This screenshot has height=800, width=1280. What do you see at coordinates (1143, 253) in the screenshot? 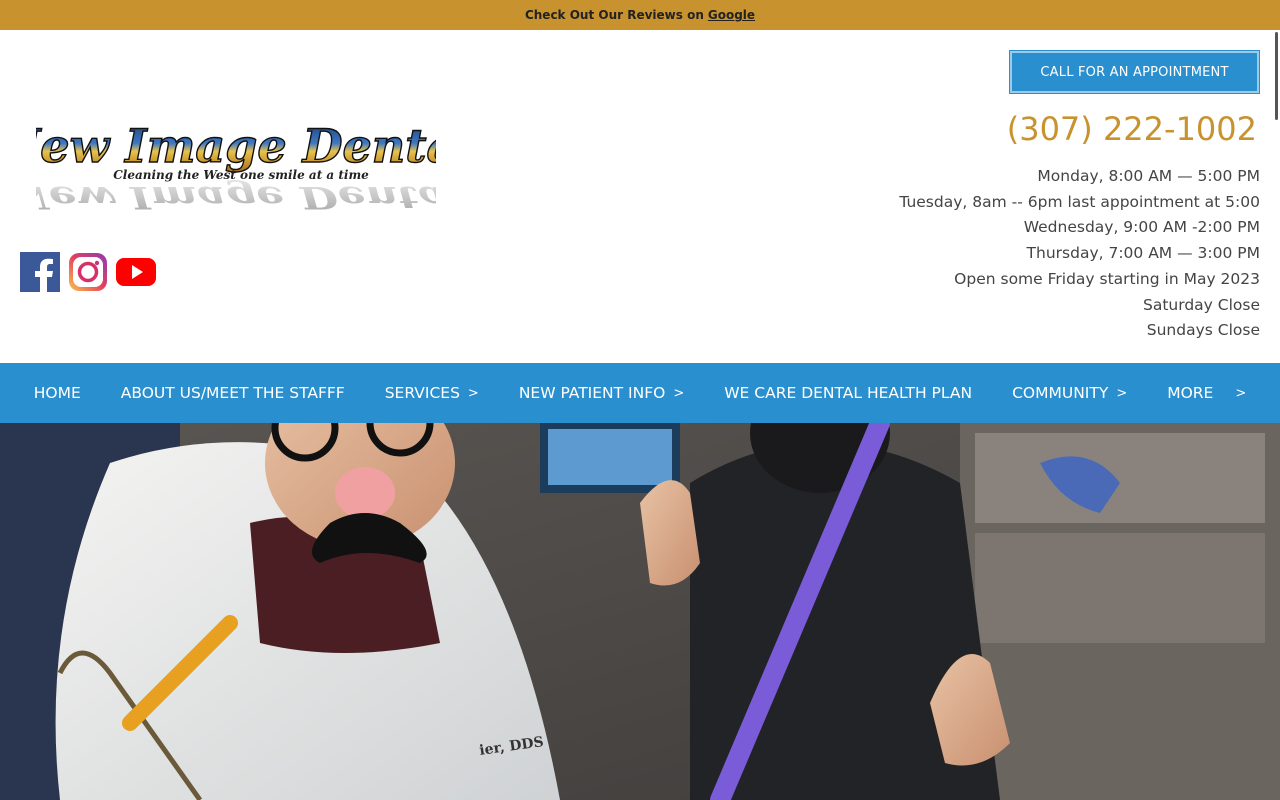
I see `hours-line: Thursday, 7:00 AM — 3:00 PM` at bounding box center [1143, 253].